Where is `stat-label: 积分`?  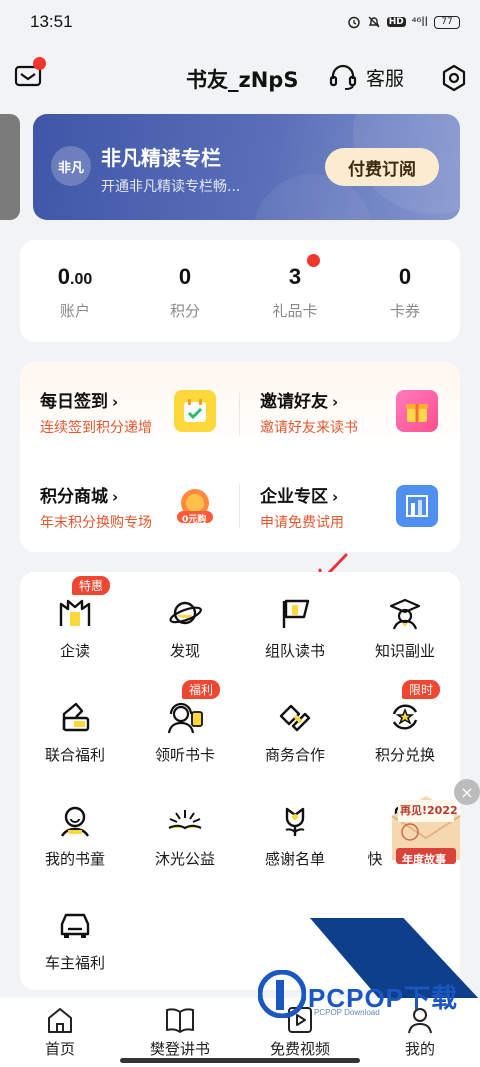 stat-label: 积分 is located at coordinates (184, 311).